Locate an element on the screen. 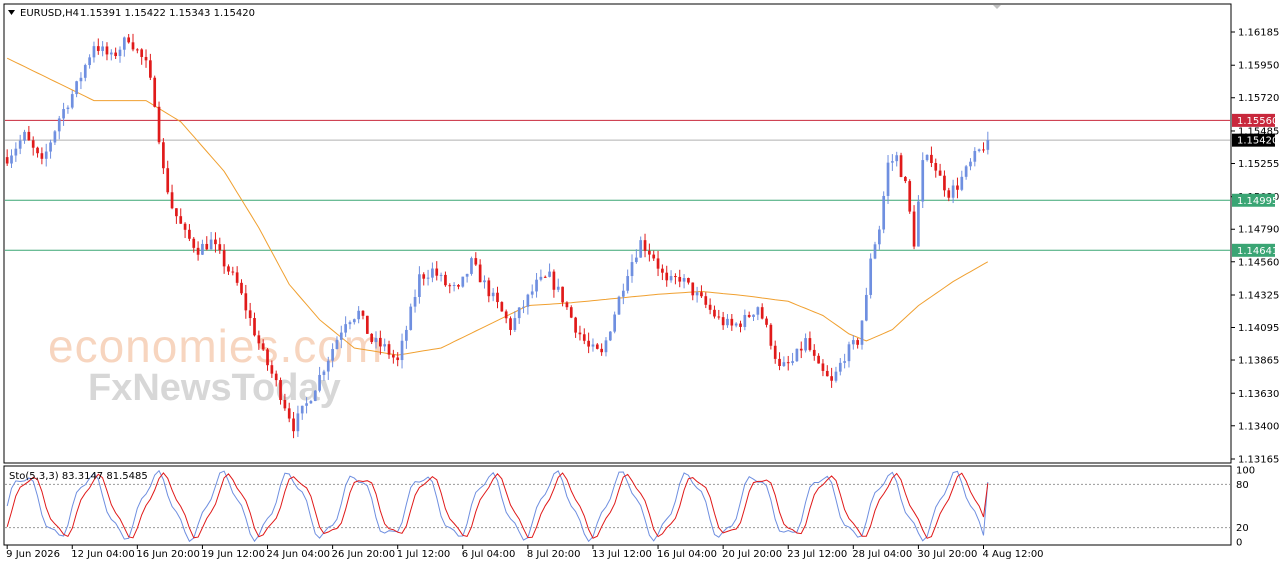 Image resolution: width=1280 pixels, height=567 pixels. time-tick-label: 13 Jul 12:00 is located at coordinates (622, 554).